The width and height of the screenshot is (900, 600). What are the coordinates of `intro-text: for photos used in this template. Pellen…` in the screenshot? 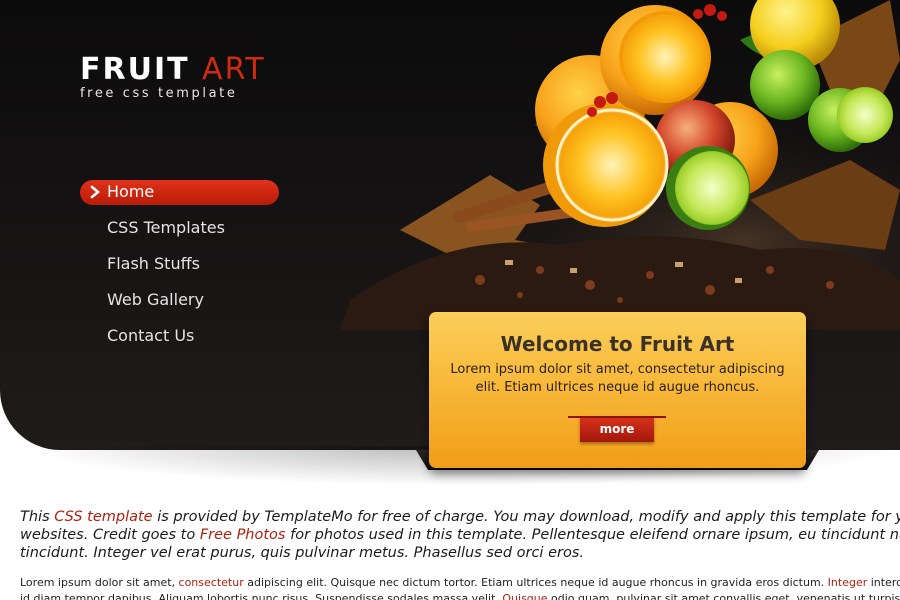 It's located at (592, 535).